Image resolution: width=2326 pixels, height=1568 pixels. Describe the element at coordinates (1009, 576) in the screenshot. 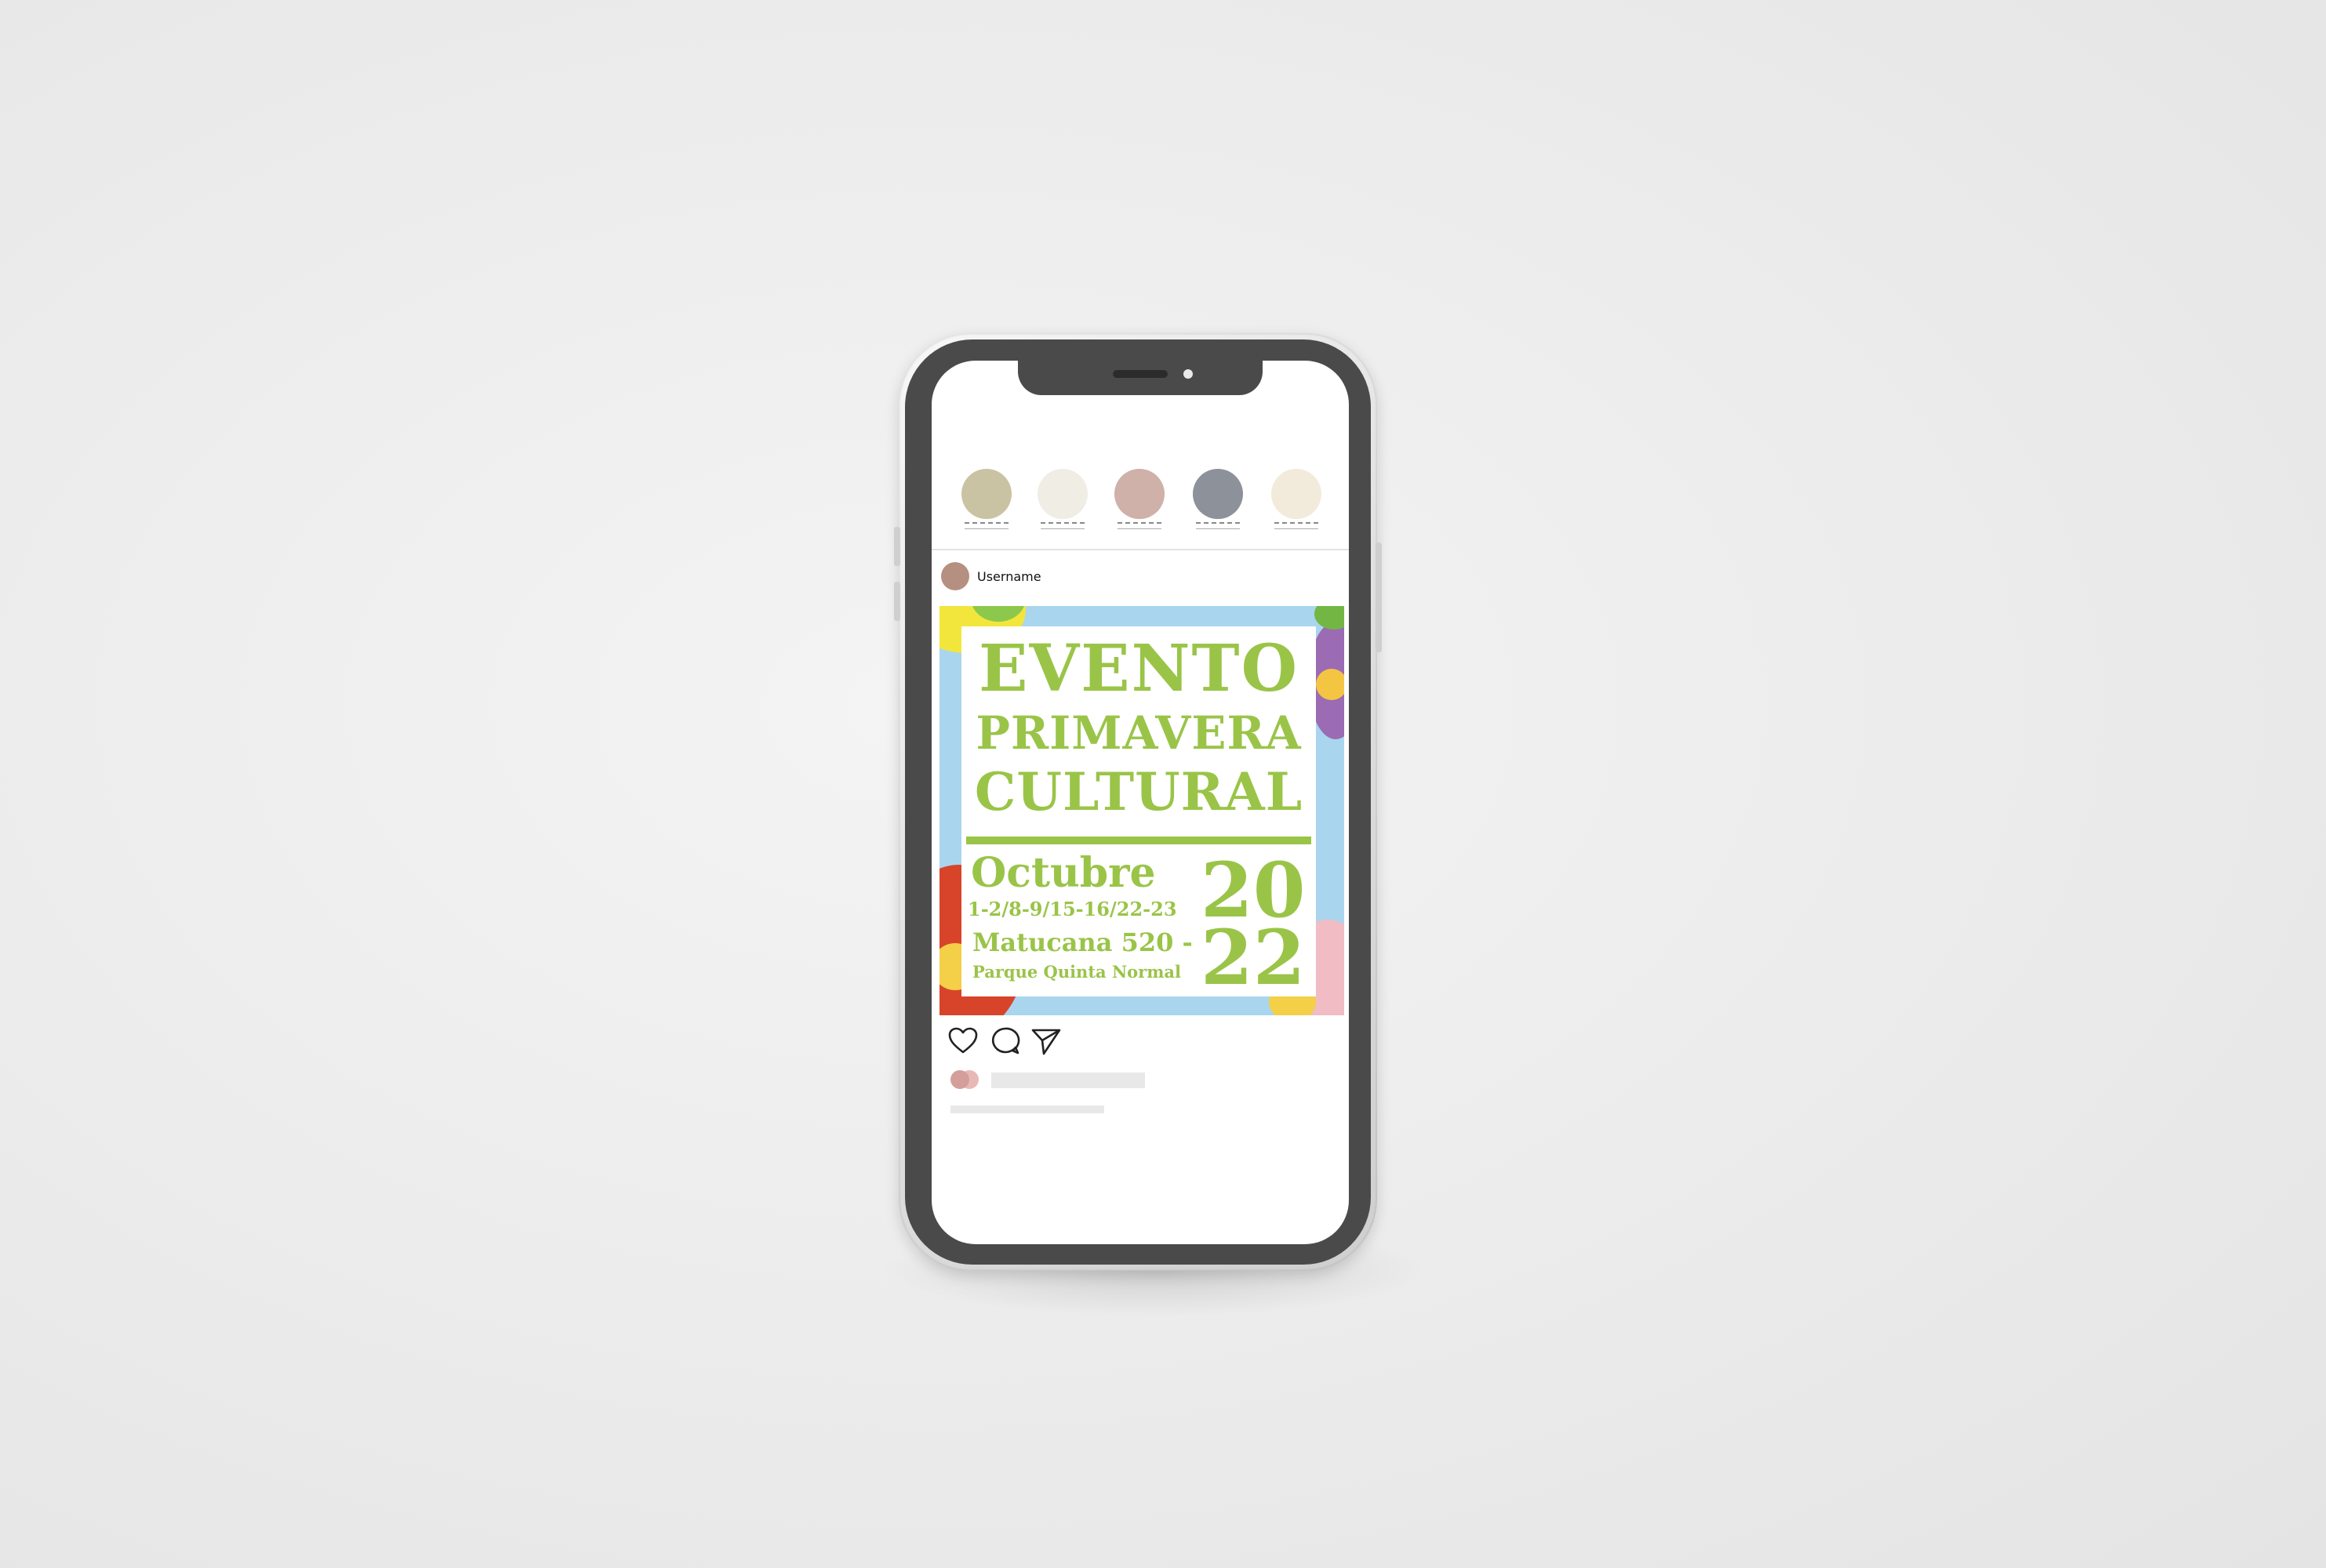

I see `post-username: Username` at that location.